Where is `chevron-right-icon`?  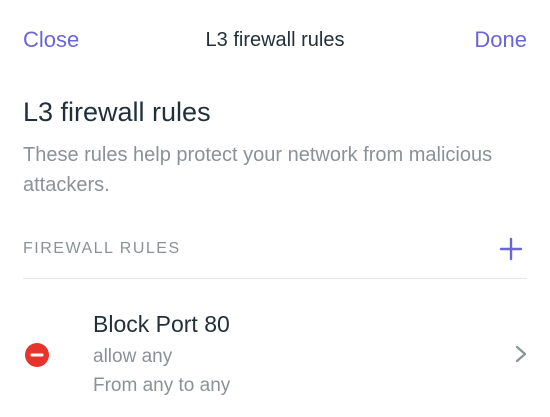 chevron-right-icon is located at coordinates (521, 354).